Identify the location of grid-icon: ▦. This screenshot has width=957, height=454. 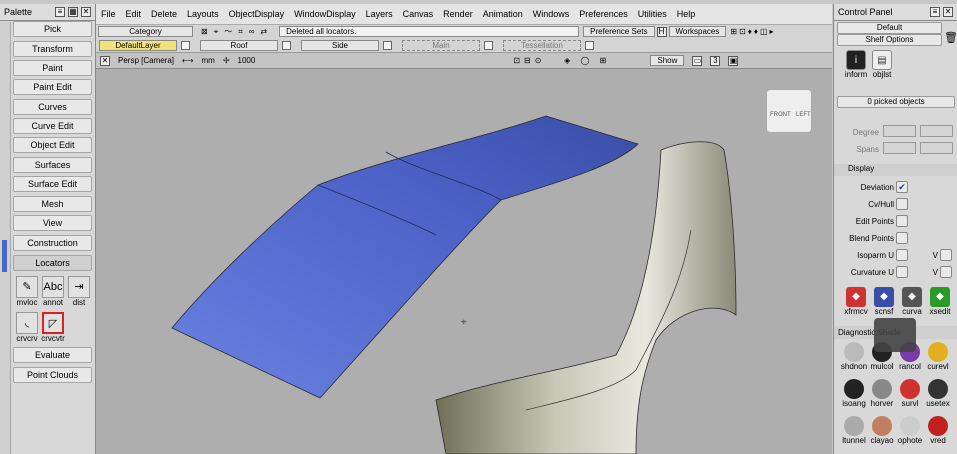
(73, 12).